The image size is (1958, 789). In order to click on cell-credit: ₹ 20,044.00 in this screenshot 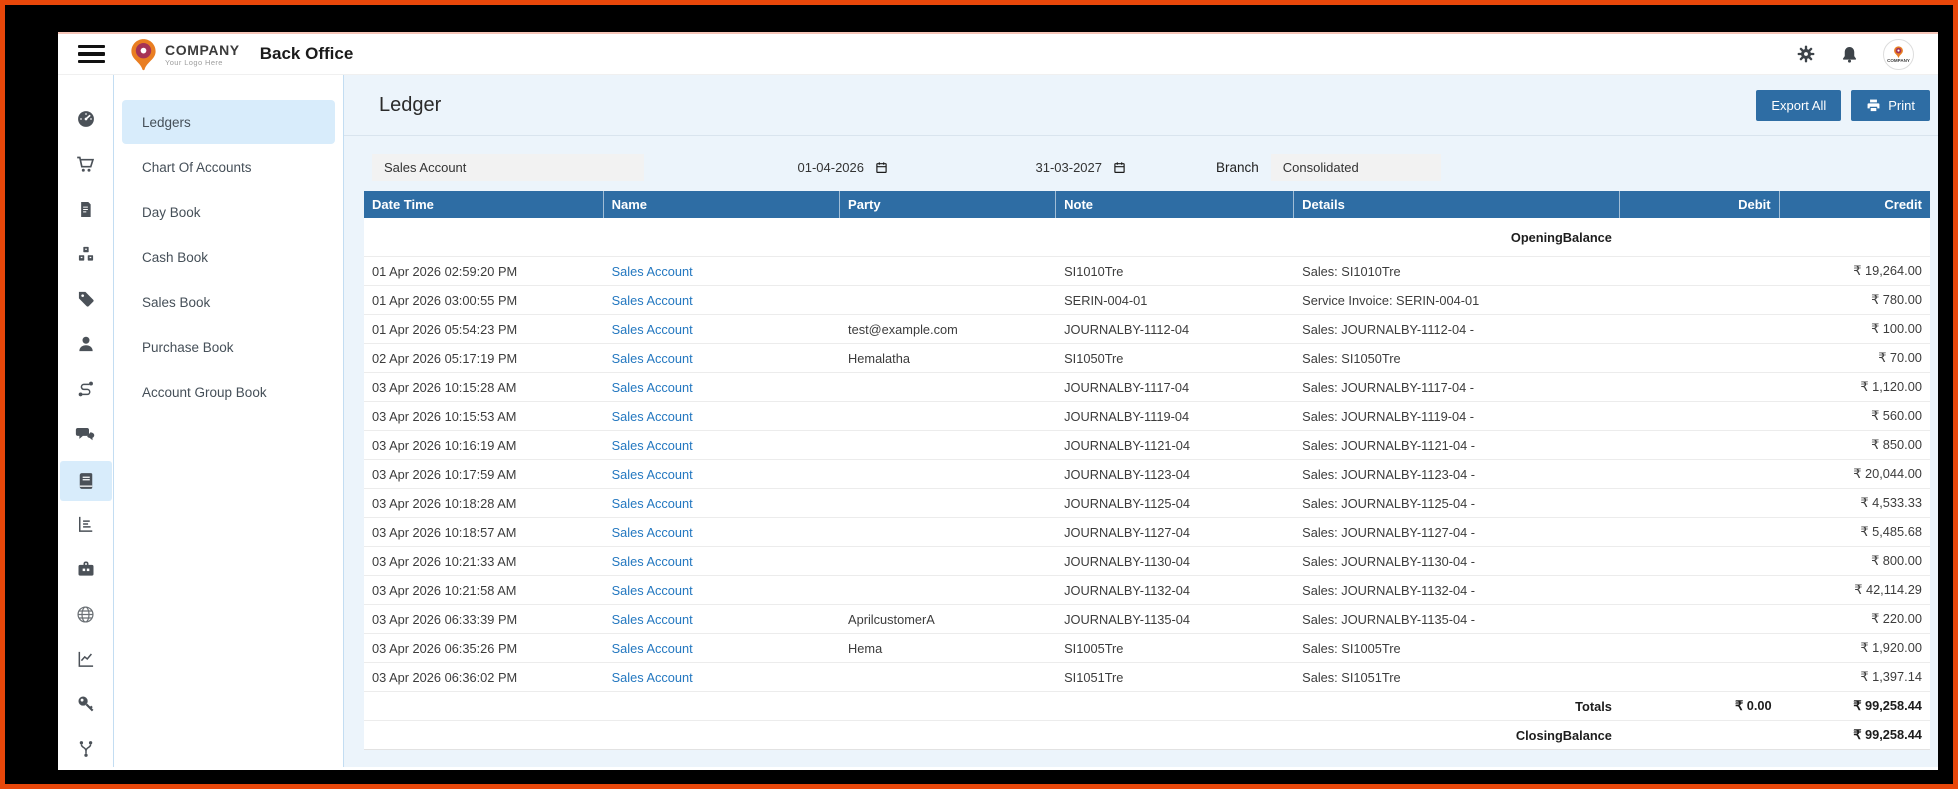, I will do `click(1887, 473)`.